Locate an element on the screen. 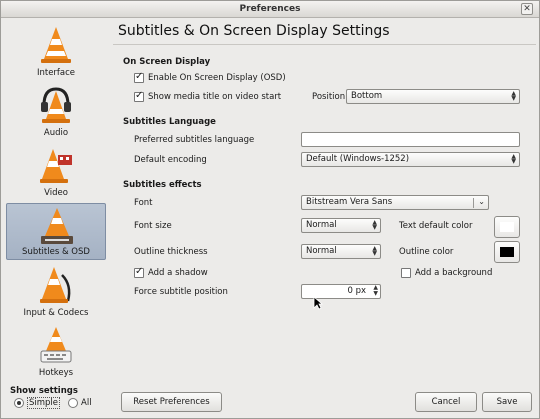 This screenshot has height=419, width=540. default-encoding-select: Default (Windows-1252) ▲ ▼ is located at coordinates (410, 159).